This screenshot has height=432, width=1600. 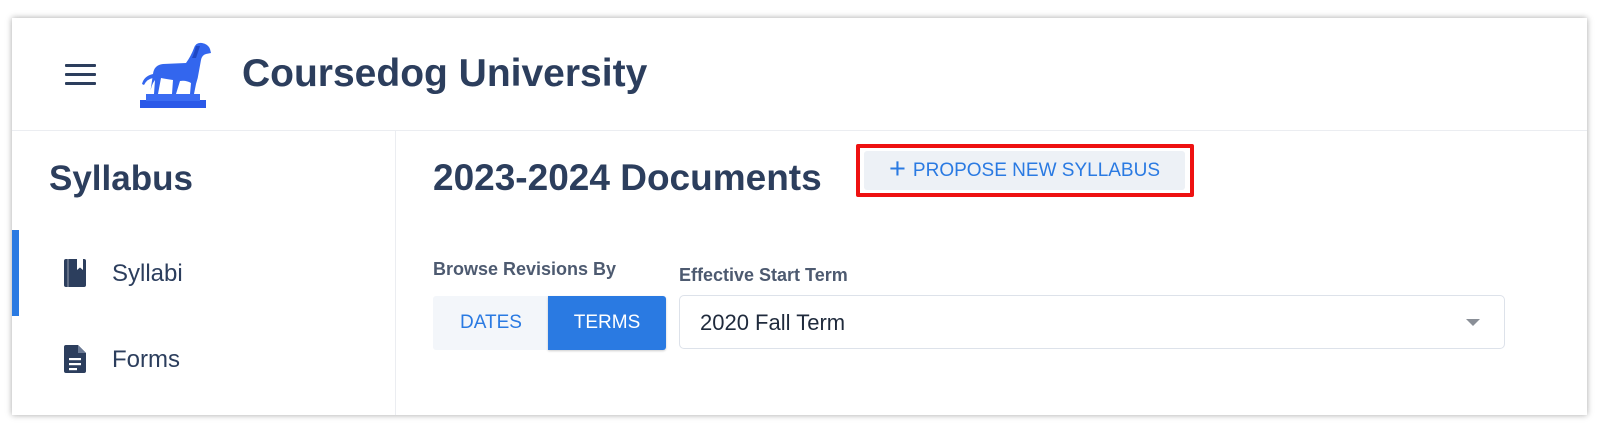 What do you see at coordinates (146, 359) in the screenshot?
I see `sidebar-item-label: Forms` at bounding box center [146, 359].